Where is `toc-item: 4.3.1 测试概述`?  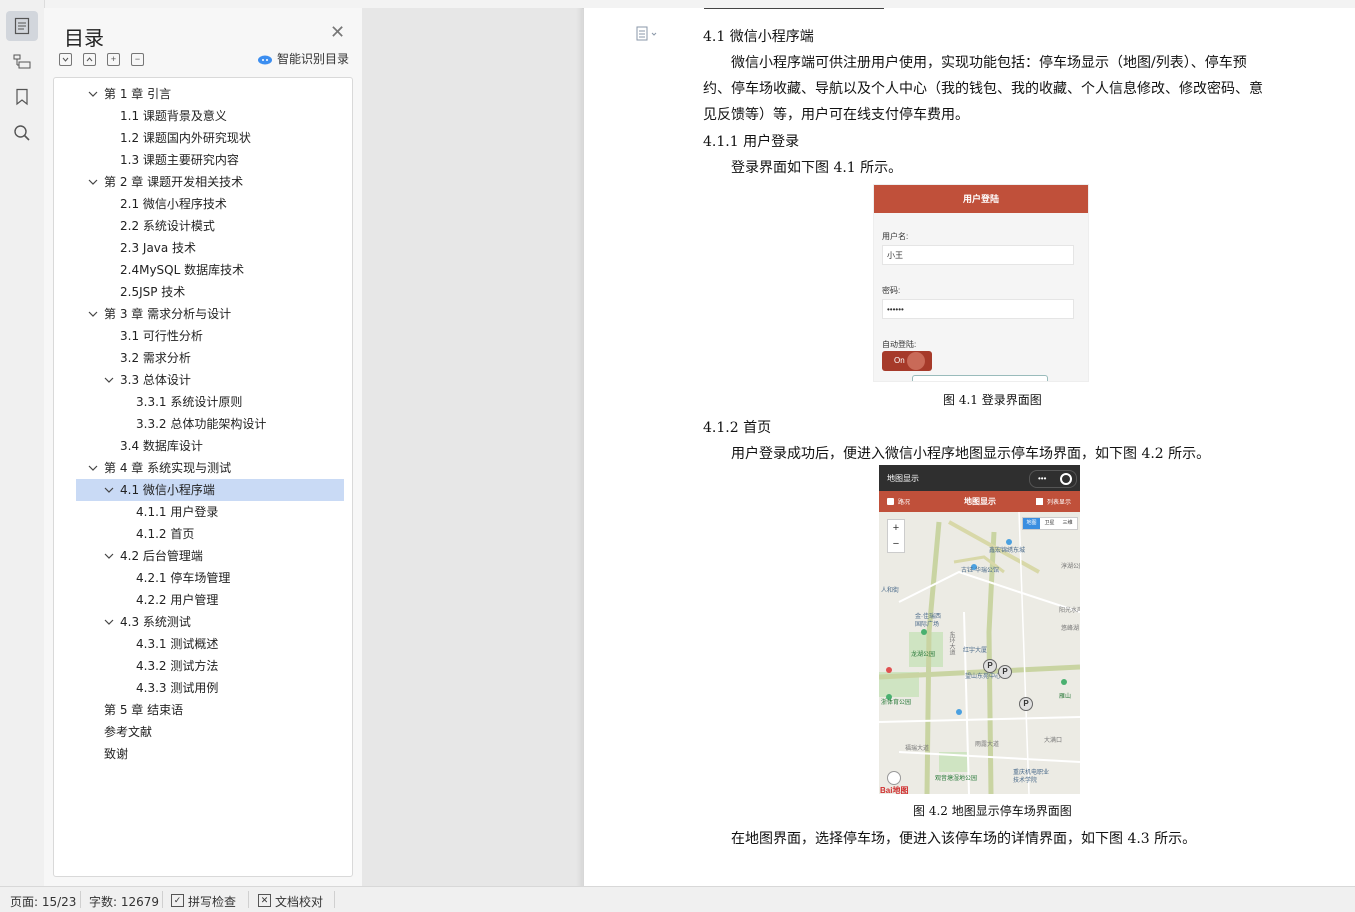 toc-item: 4.3.1 测试概述 is located at coordinates (210, 644).